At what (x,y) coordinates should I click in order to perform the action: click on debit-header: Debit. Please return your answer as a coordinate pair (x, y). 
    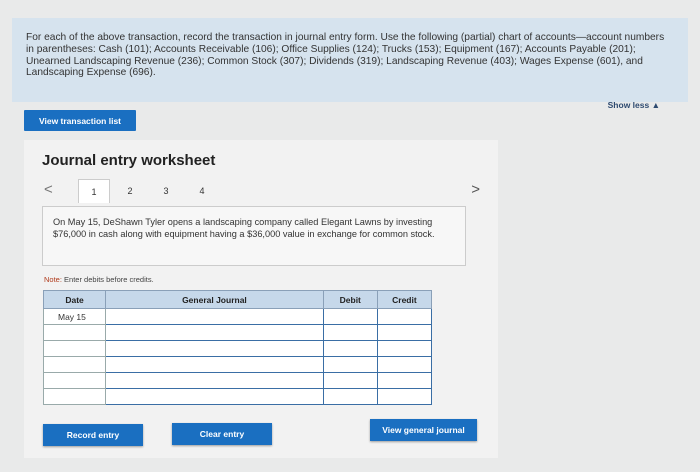
    Looking at the image, I should click on (350, 299).